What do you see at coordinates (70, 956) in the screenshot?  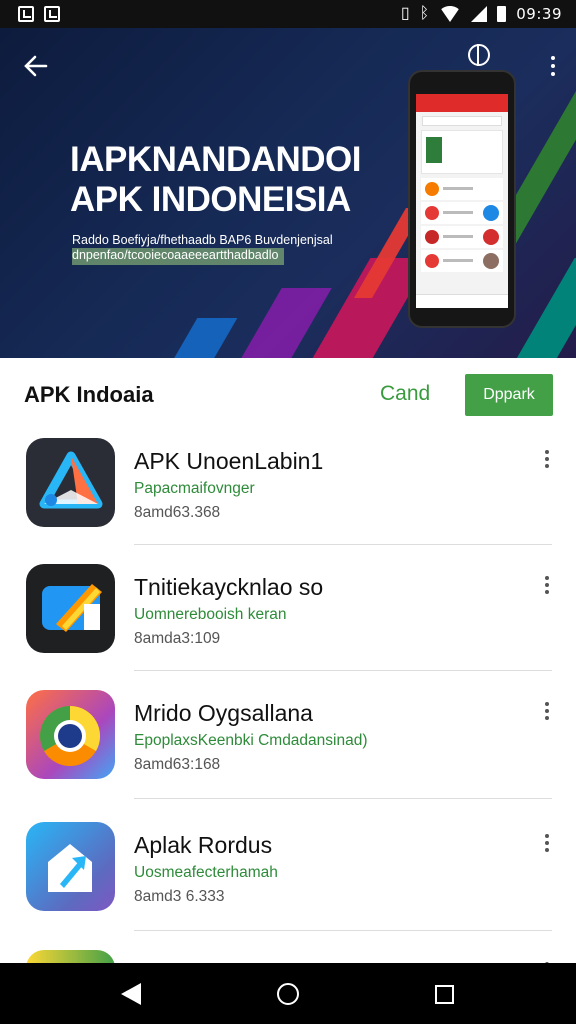 I see `app-icon-partial` at bounding box center [70, 956].